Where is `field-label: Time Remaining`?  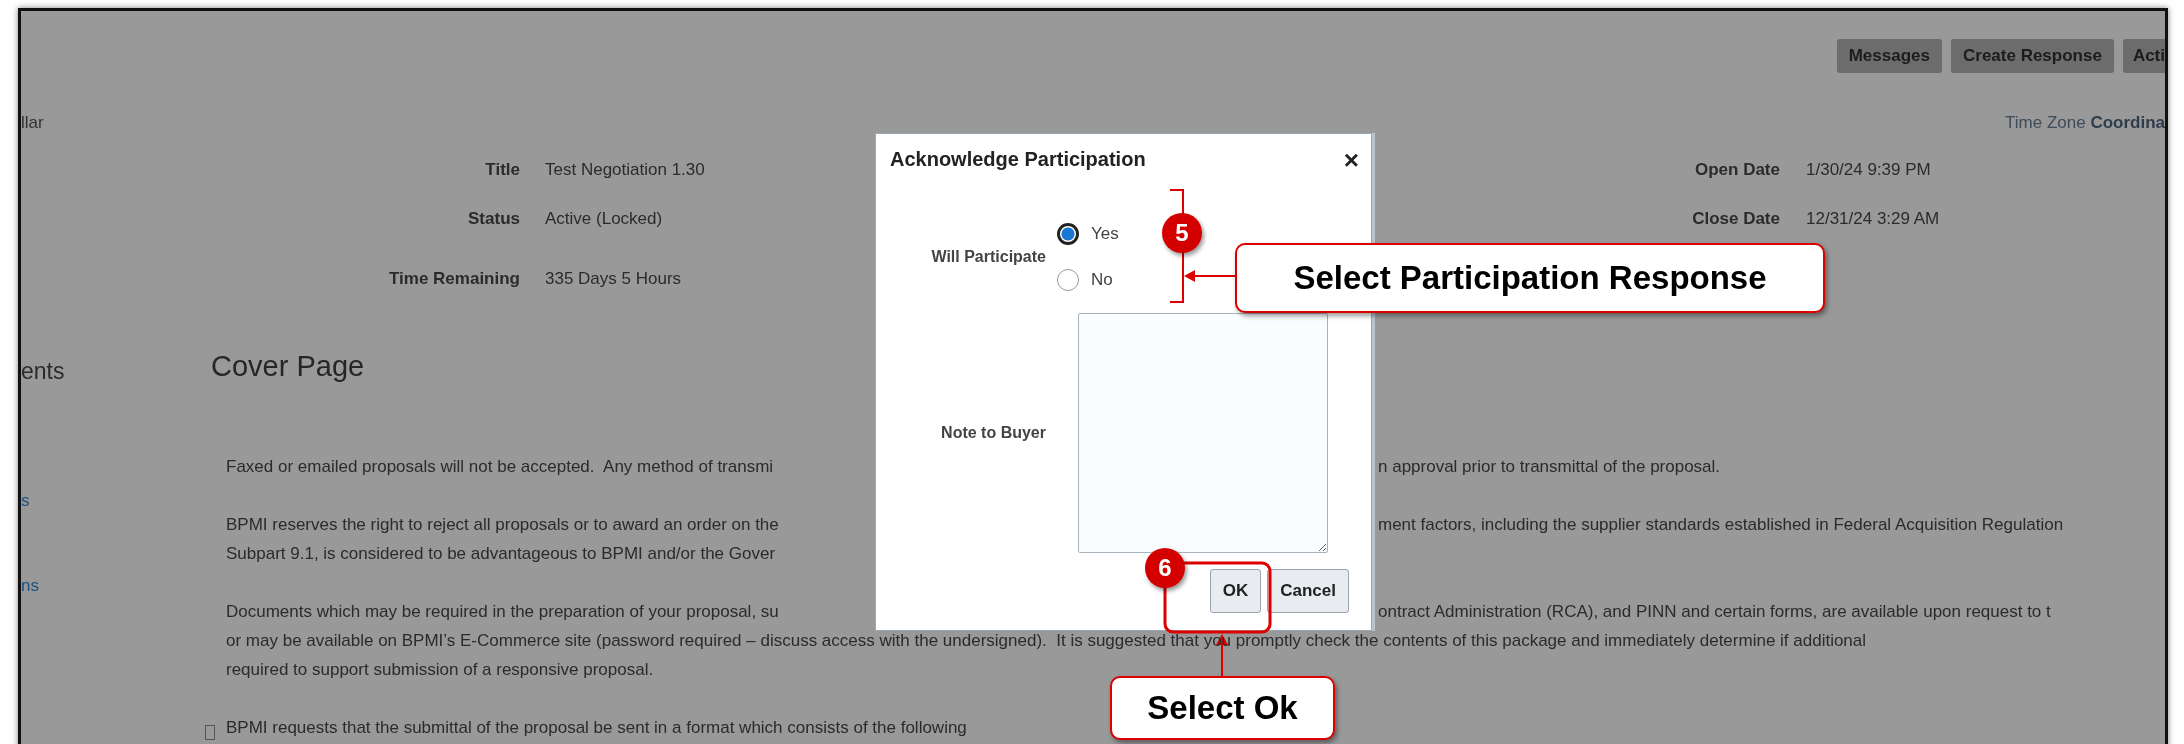
field-label: Time Remaining is located at coordinates (454, 278).